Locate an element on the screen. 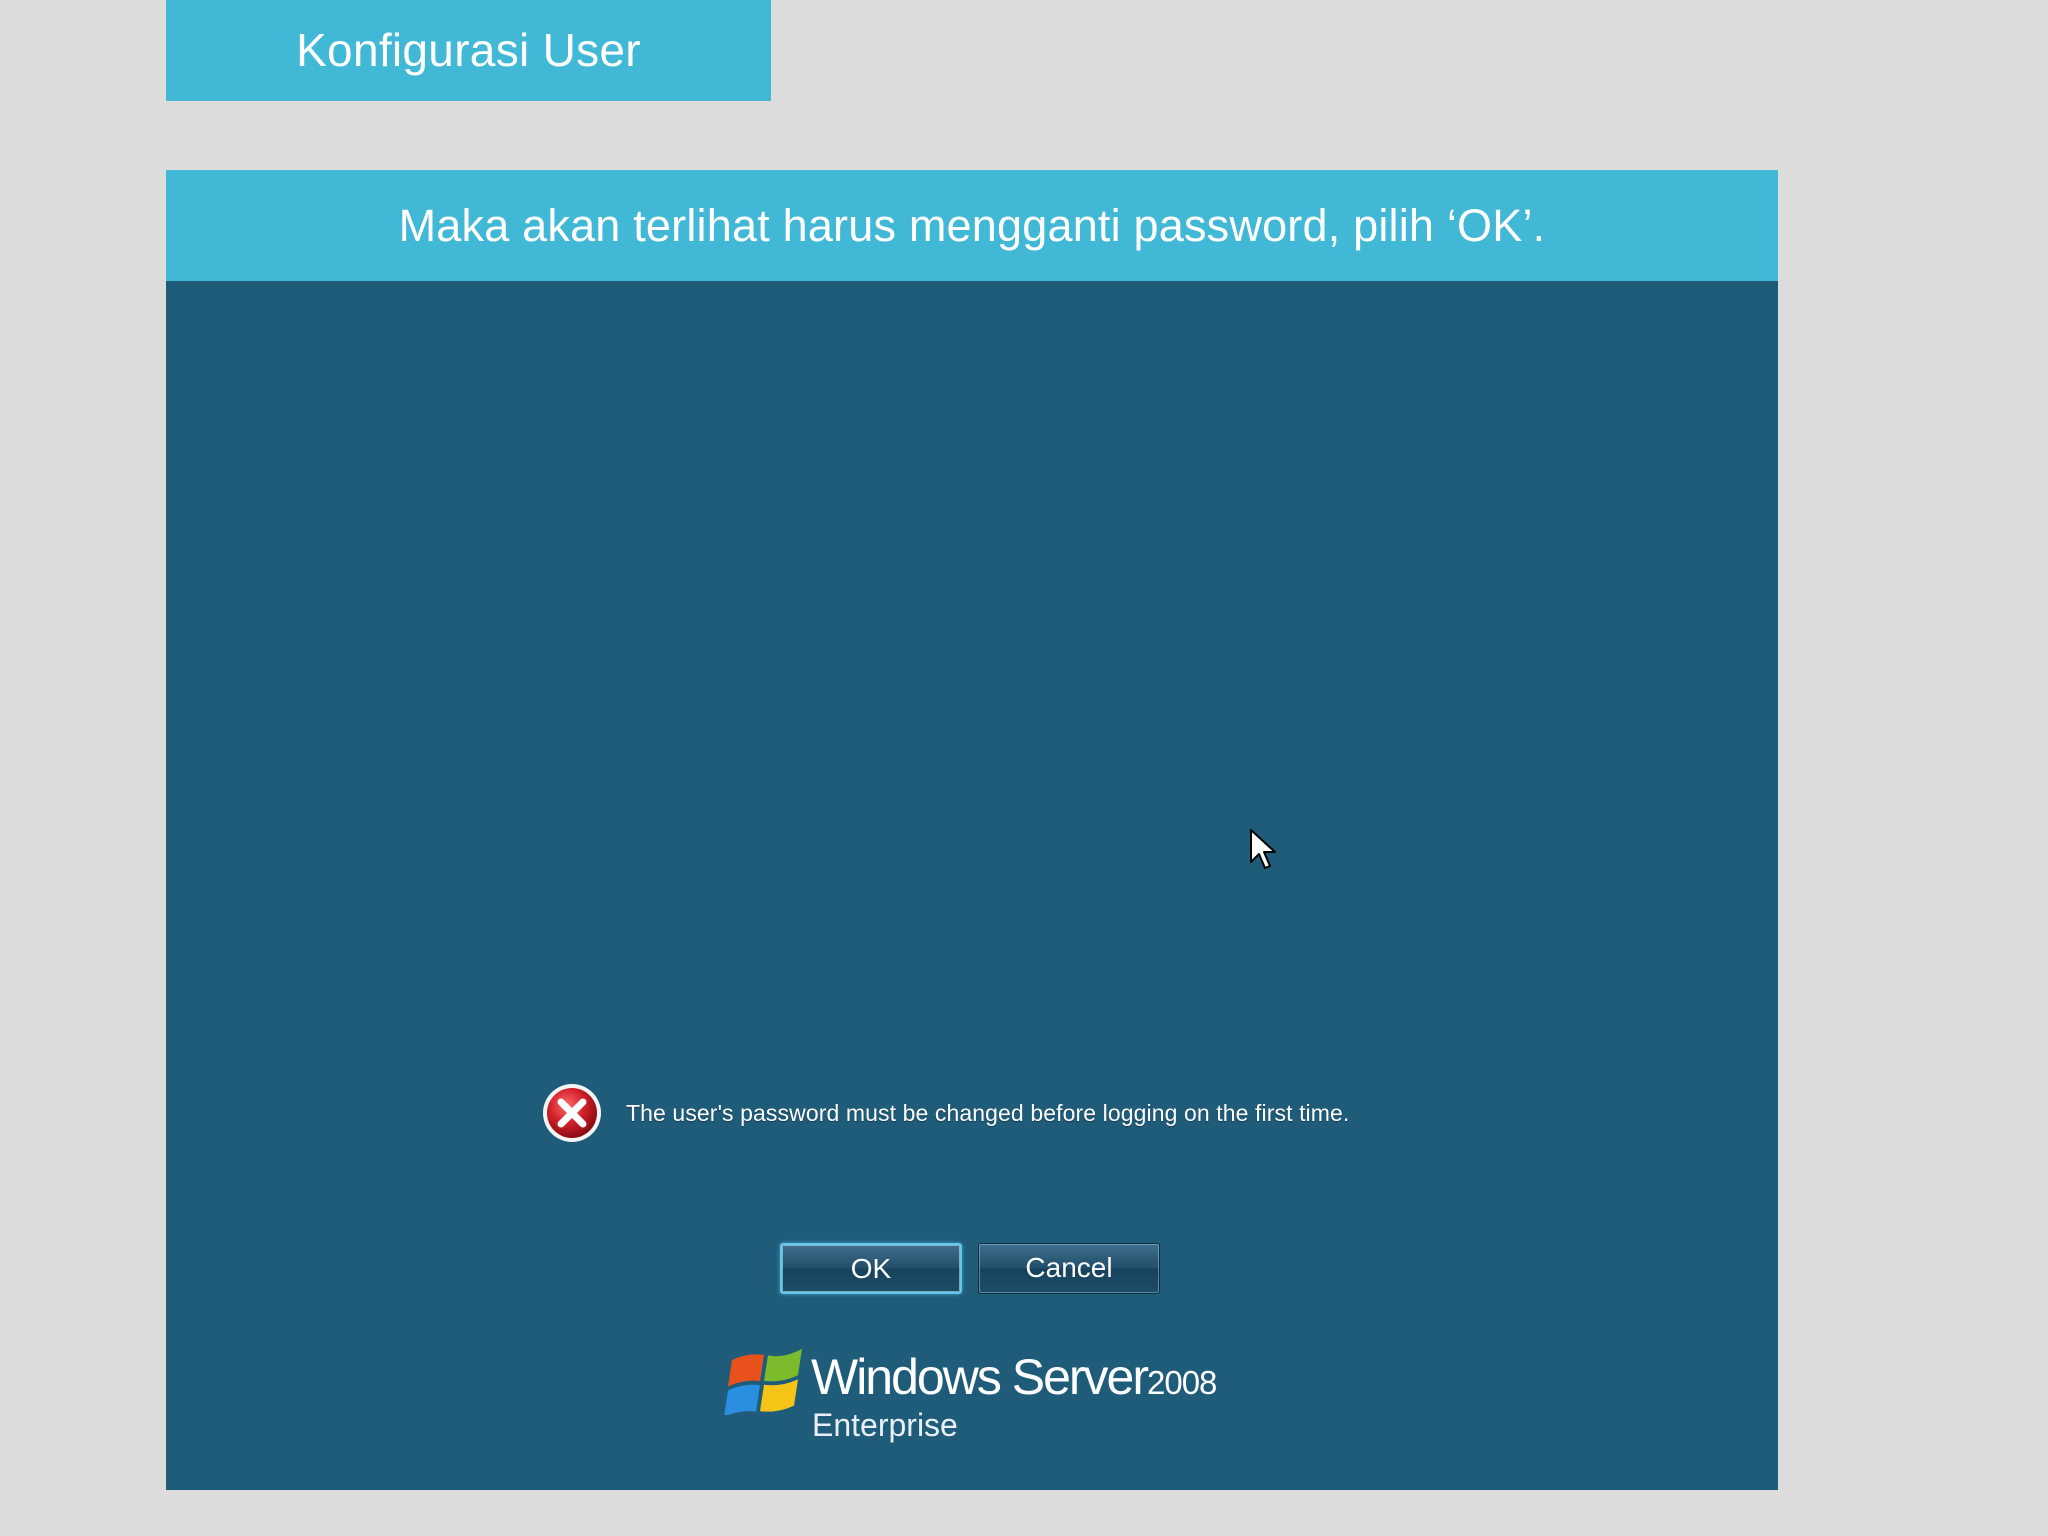  error-icon is located at coordinates (572, 1113).